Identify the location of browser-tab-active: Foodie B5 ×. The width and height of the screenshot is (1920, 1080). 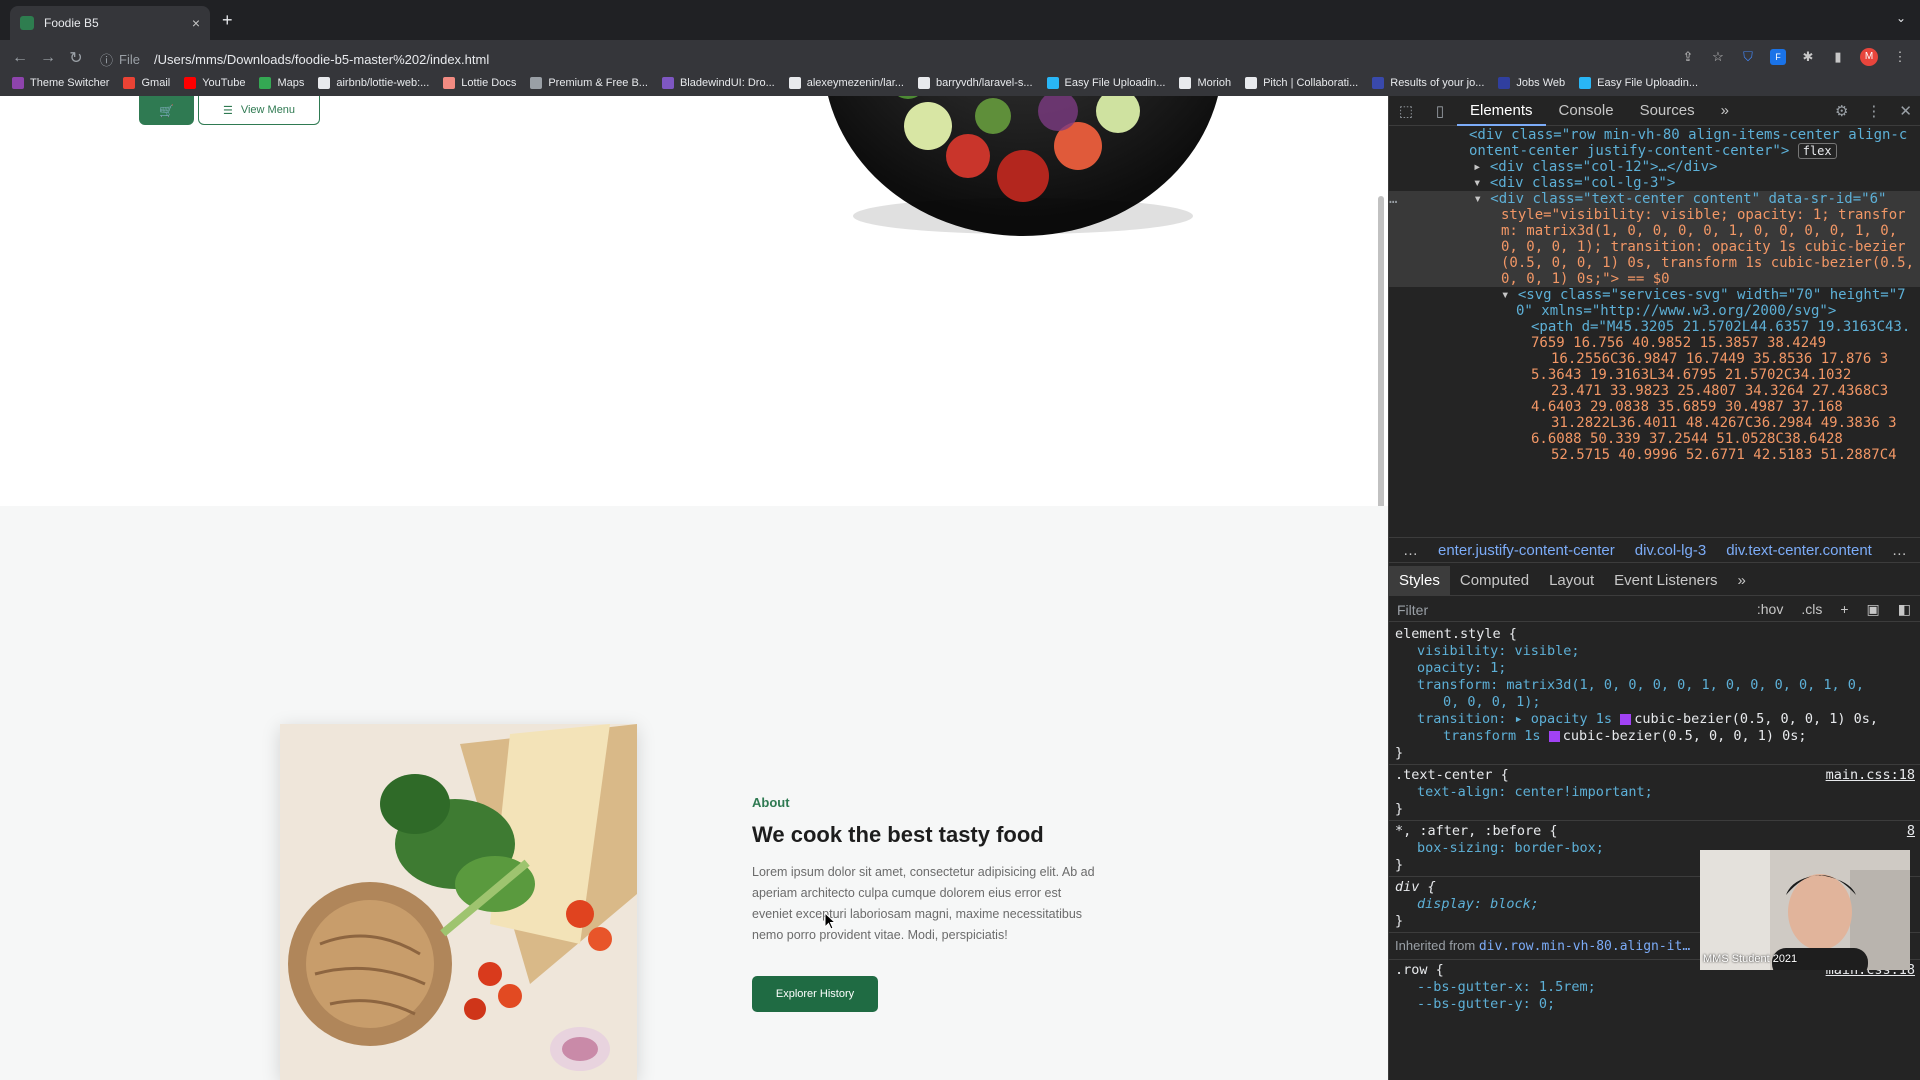
(110, 23).